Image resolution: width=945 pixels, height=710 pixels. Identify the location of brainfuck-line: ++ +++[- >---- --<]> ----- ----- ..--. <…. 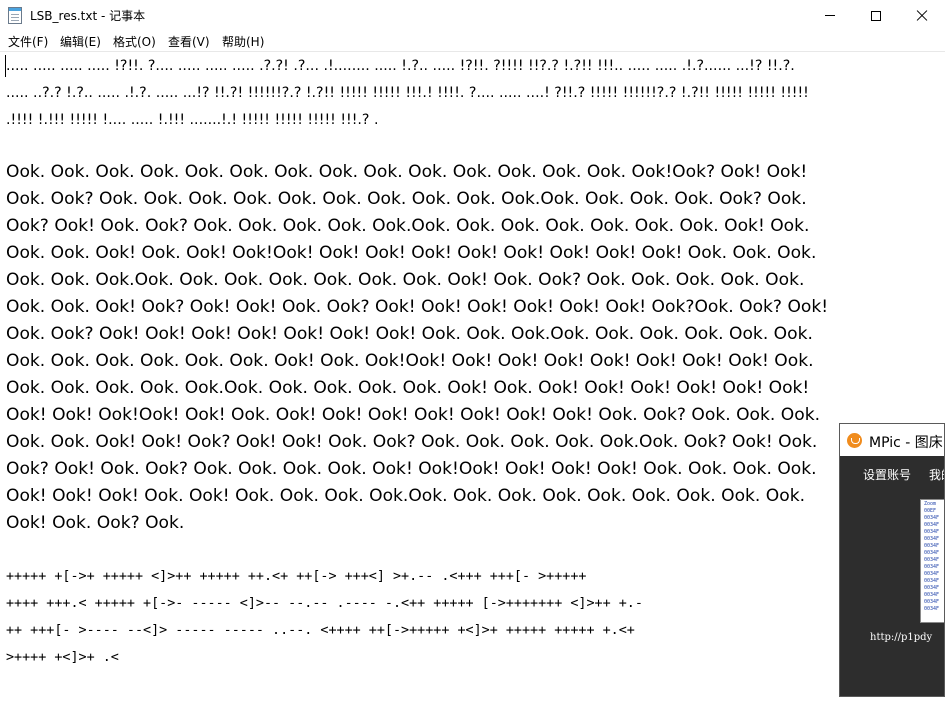
(320, 630).